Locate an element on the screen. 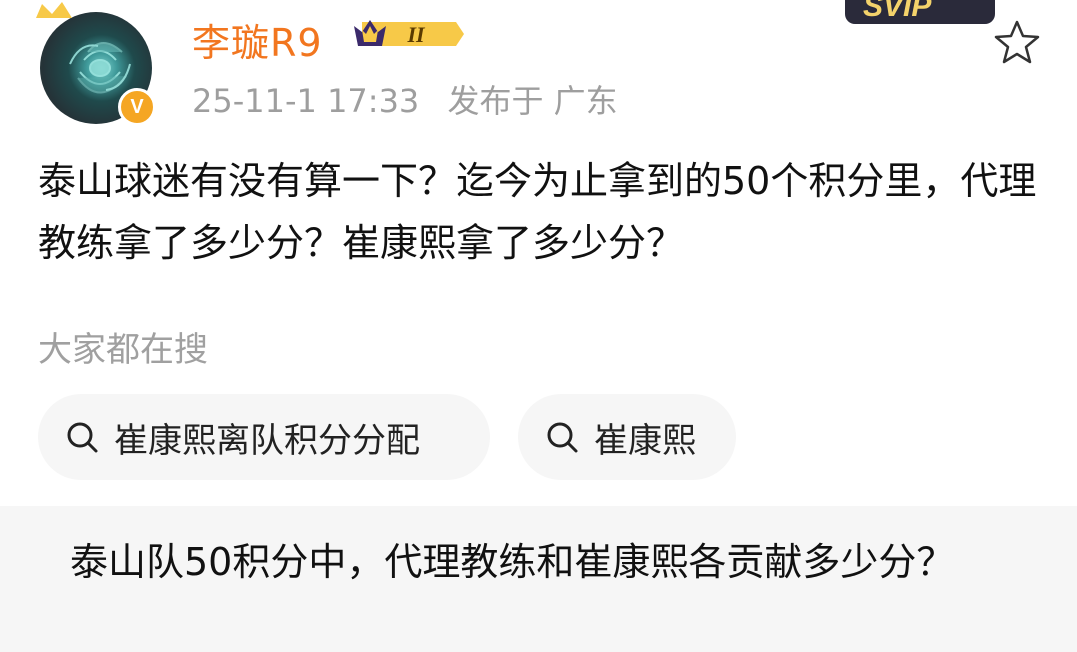 The width and height of the screenshot is (1077, 652). avatar-container: V is located at coordinates (98, 64).